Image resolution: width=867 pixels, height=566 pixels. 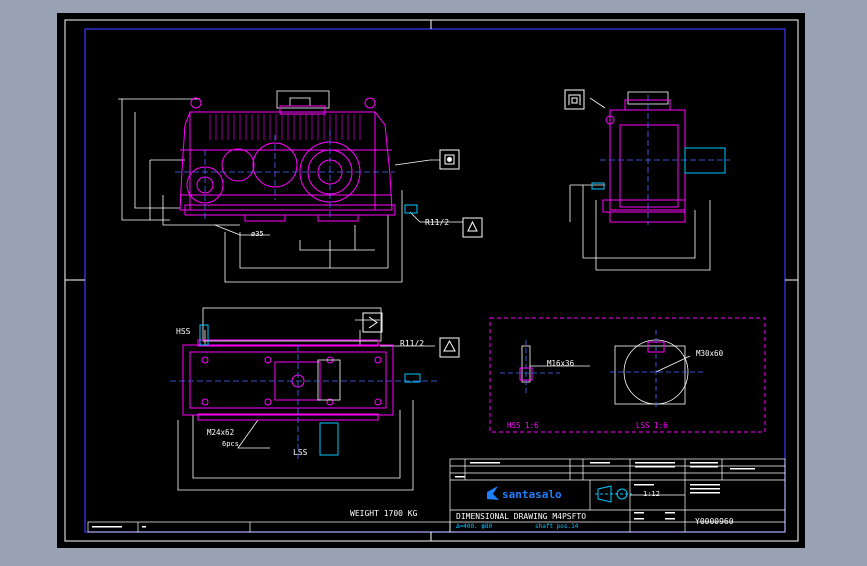 What do you see at coordinates (230, 444) in the screenshot?
I see `qty-label: 6pcs` at bounding box center [230, 444].